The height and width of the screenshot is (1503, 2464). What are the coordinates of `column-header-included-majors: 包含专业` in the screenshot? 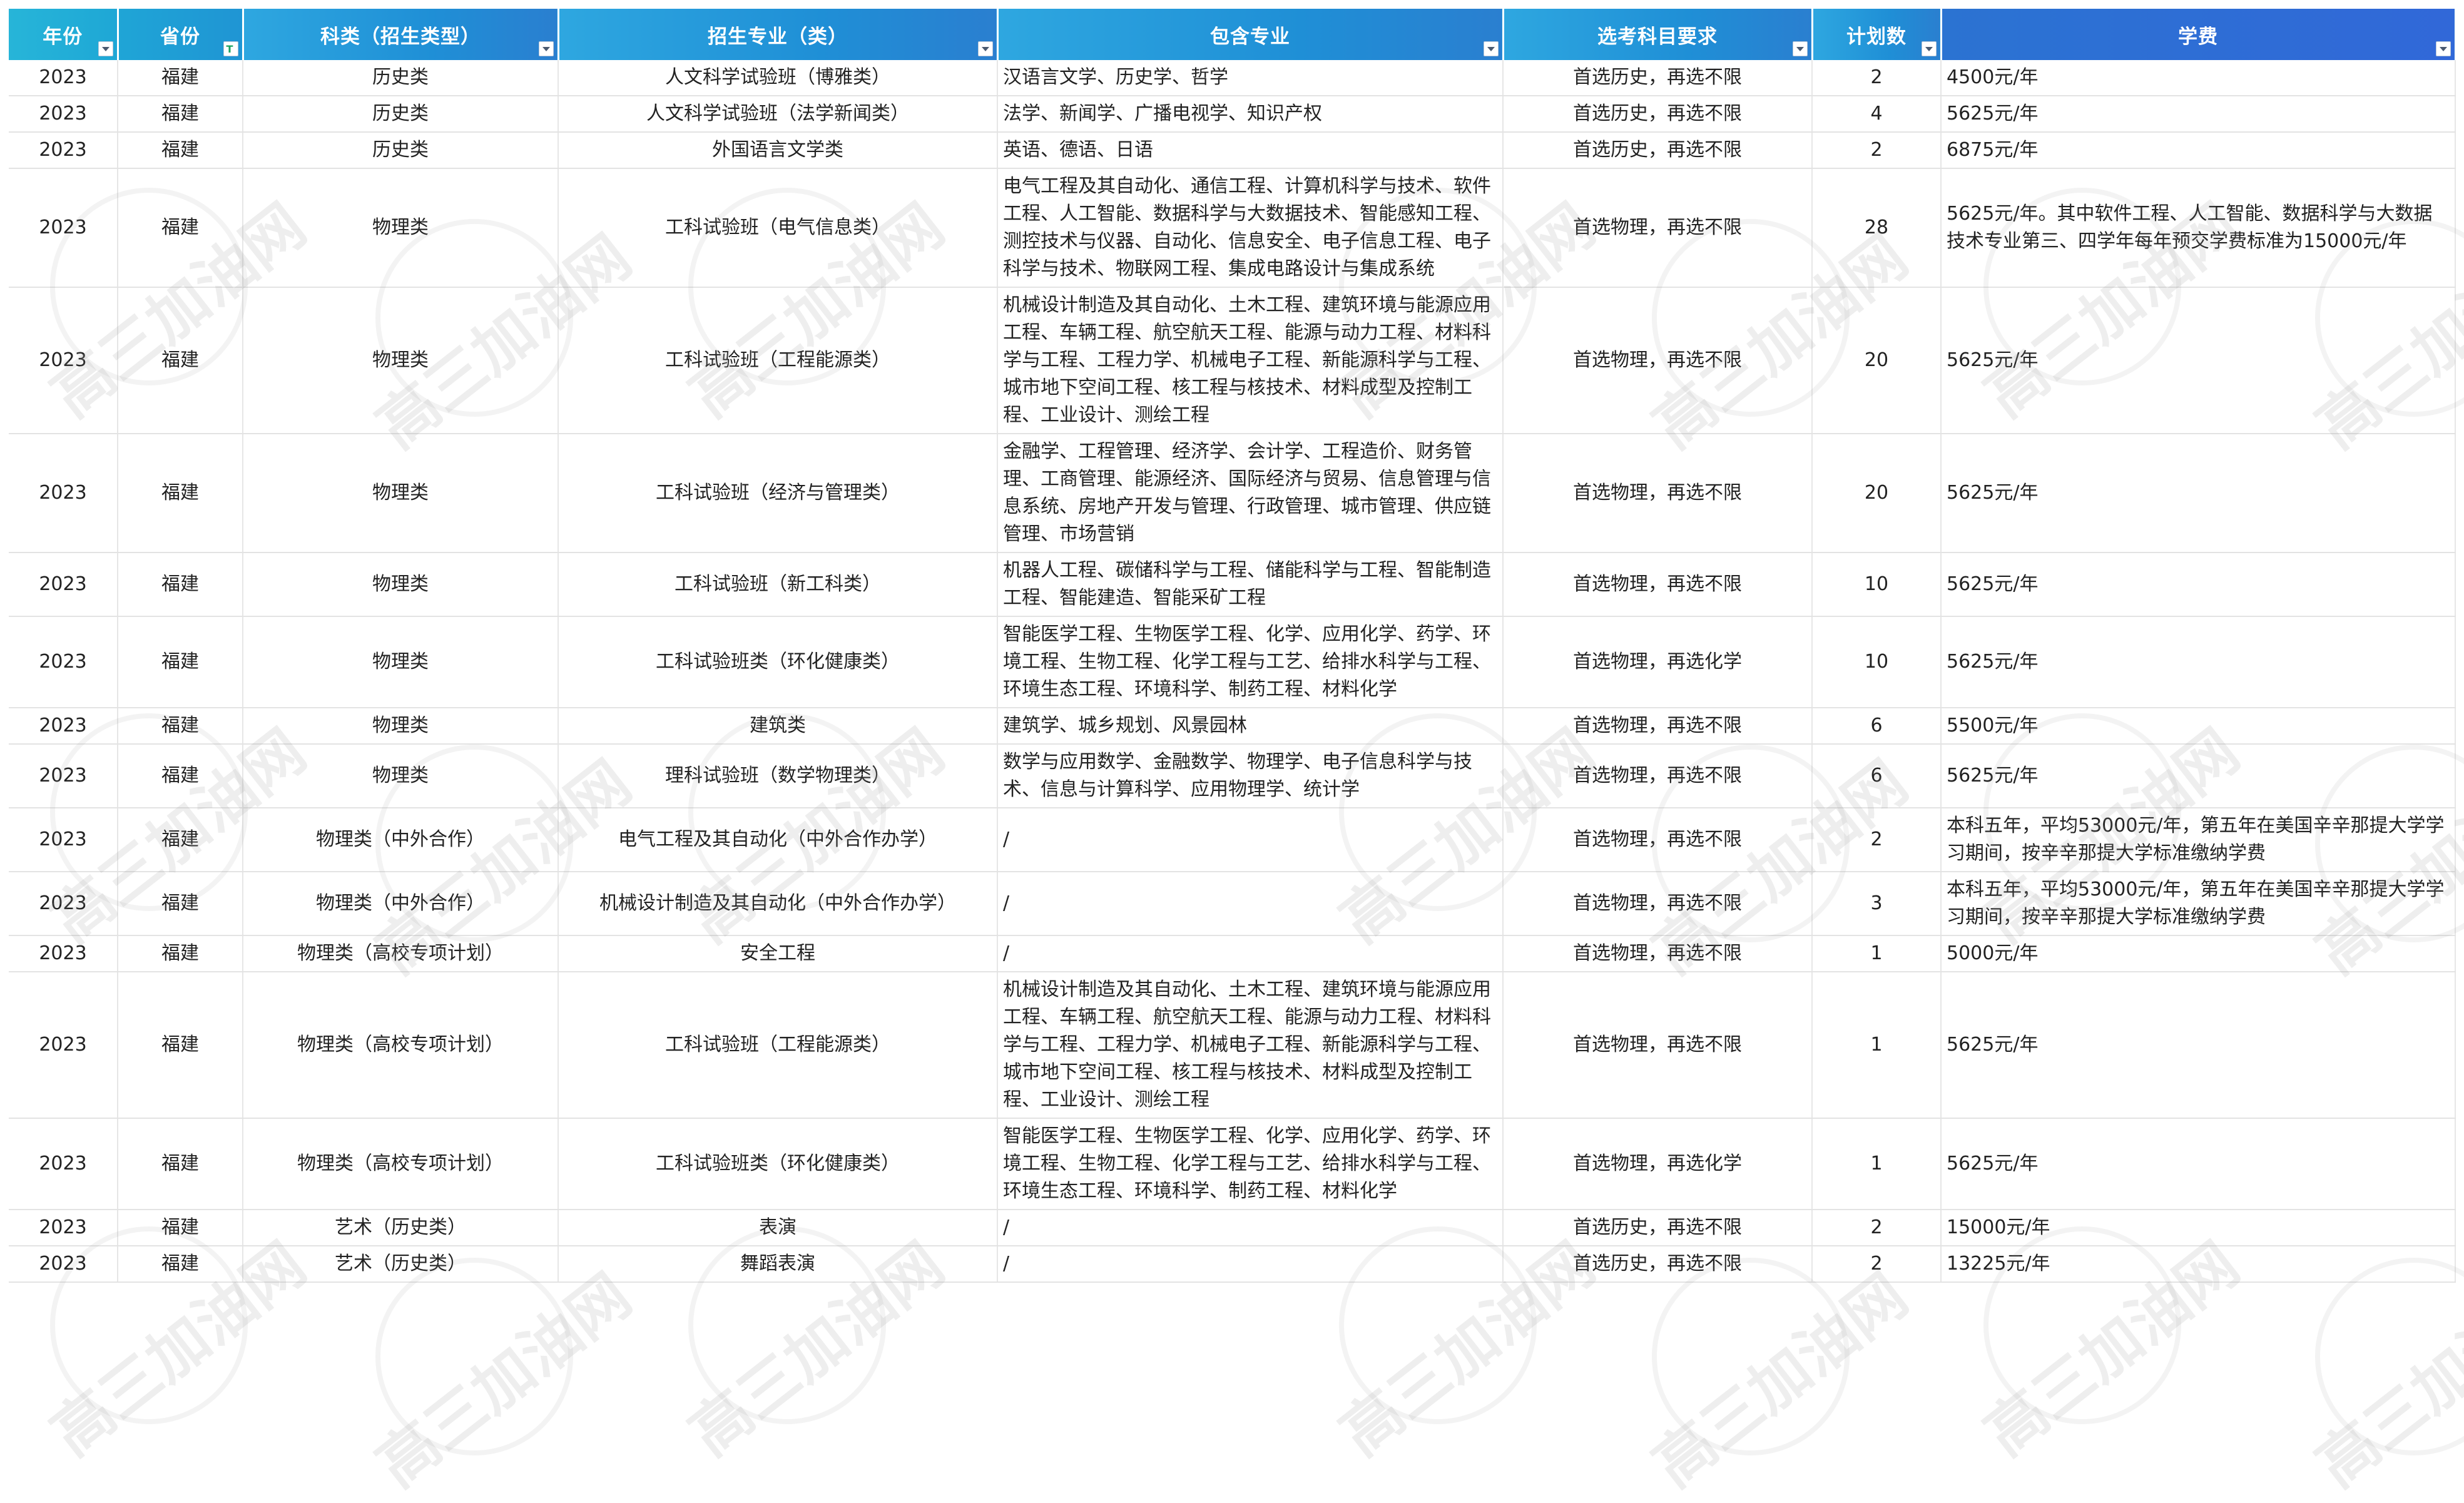 It's located at (1251, 34).